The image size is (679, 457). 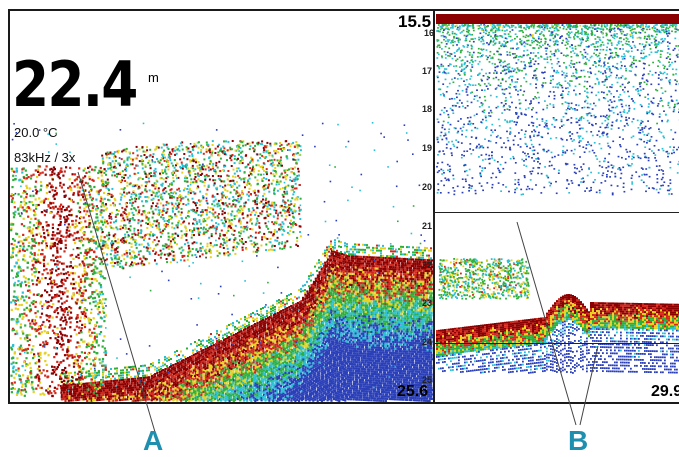 I want to click on callout-b-label: B, so click(x=578, y=440).